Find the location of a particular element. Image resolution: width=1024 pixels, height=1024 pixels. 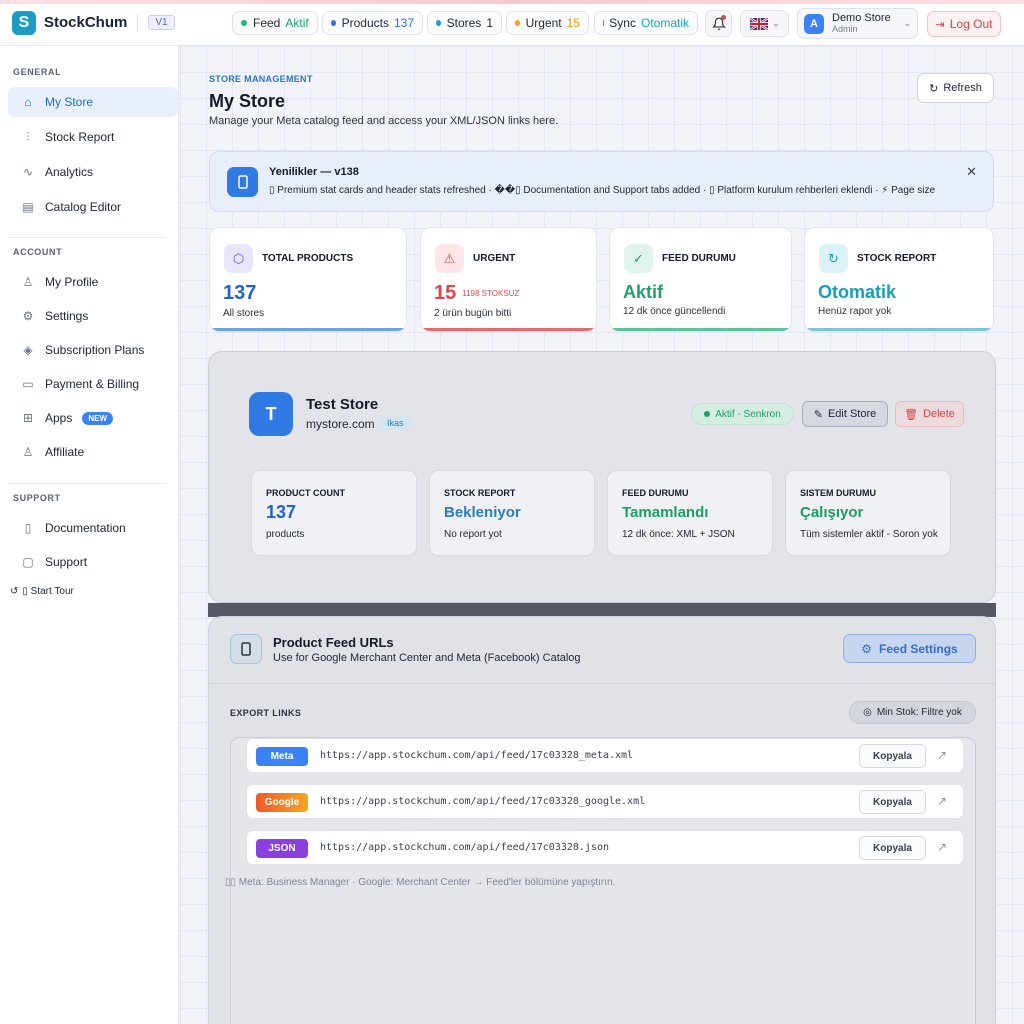

gear-icon: ⚙ is located at coordinates (28, 316).